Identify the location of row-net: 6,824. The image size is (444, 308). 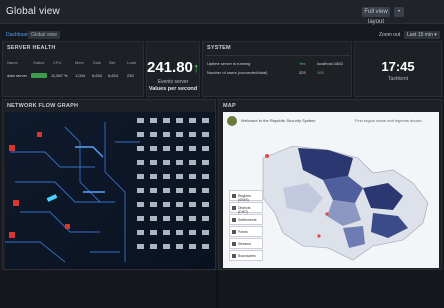
(113, 75).